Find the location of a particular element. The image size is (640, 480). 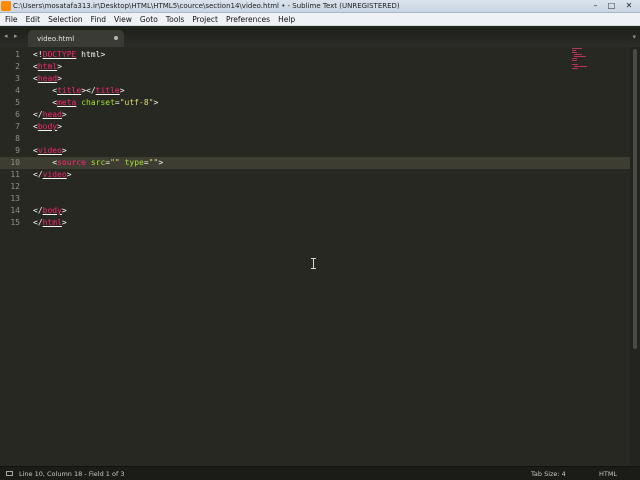

code-line: <!DOCTYPE html> is located at coordinates (69, 55).